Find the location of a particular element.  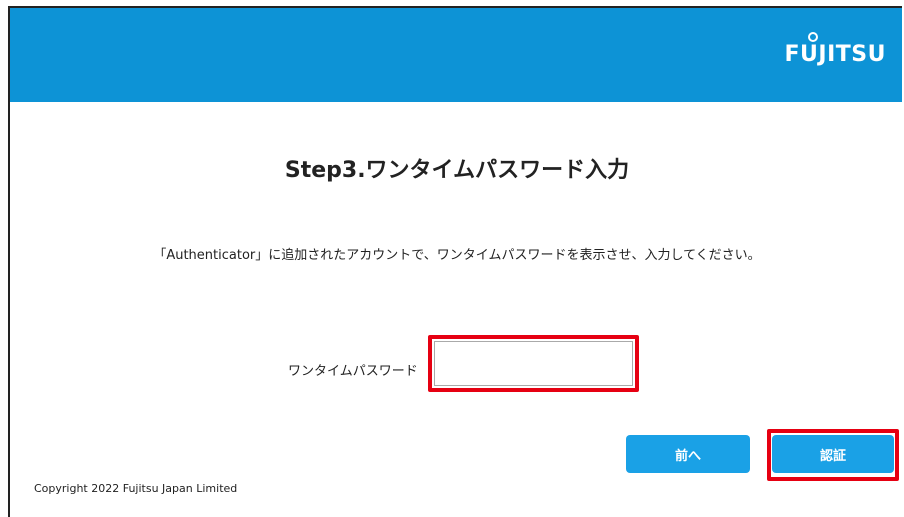

otp-input is located at coordinates (533, 363).